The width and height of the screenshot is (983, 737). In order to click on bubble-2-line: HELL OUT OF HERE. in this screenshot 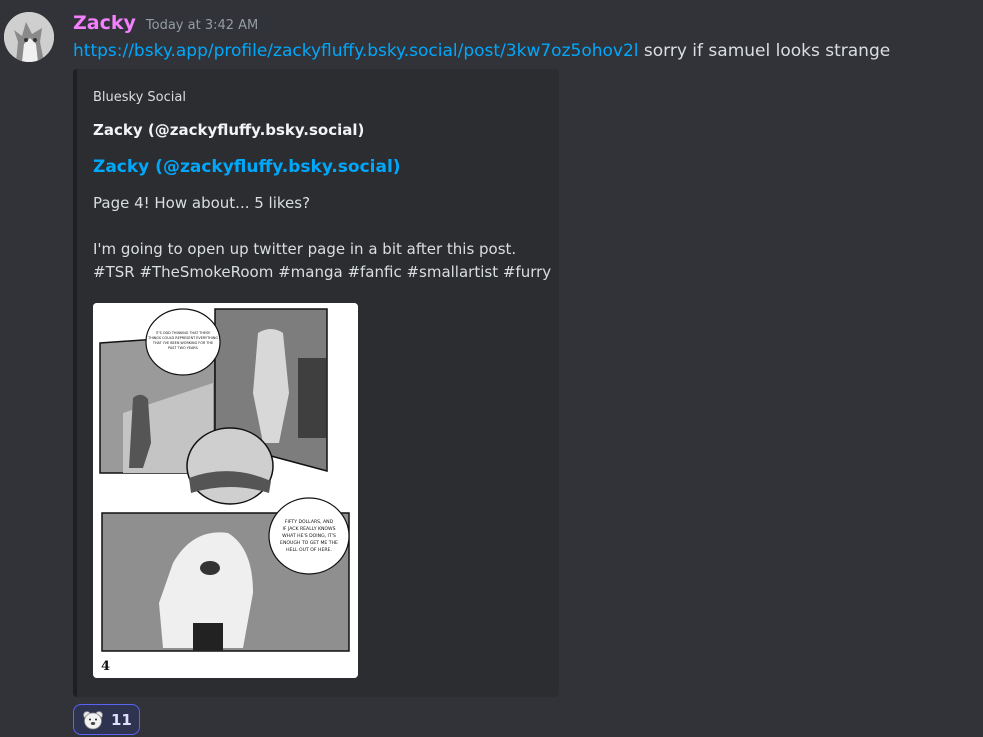, I will do `click(309, 550)`.